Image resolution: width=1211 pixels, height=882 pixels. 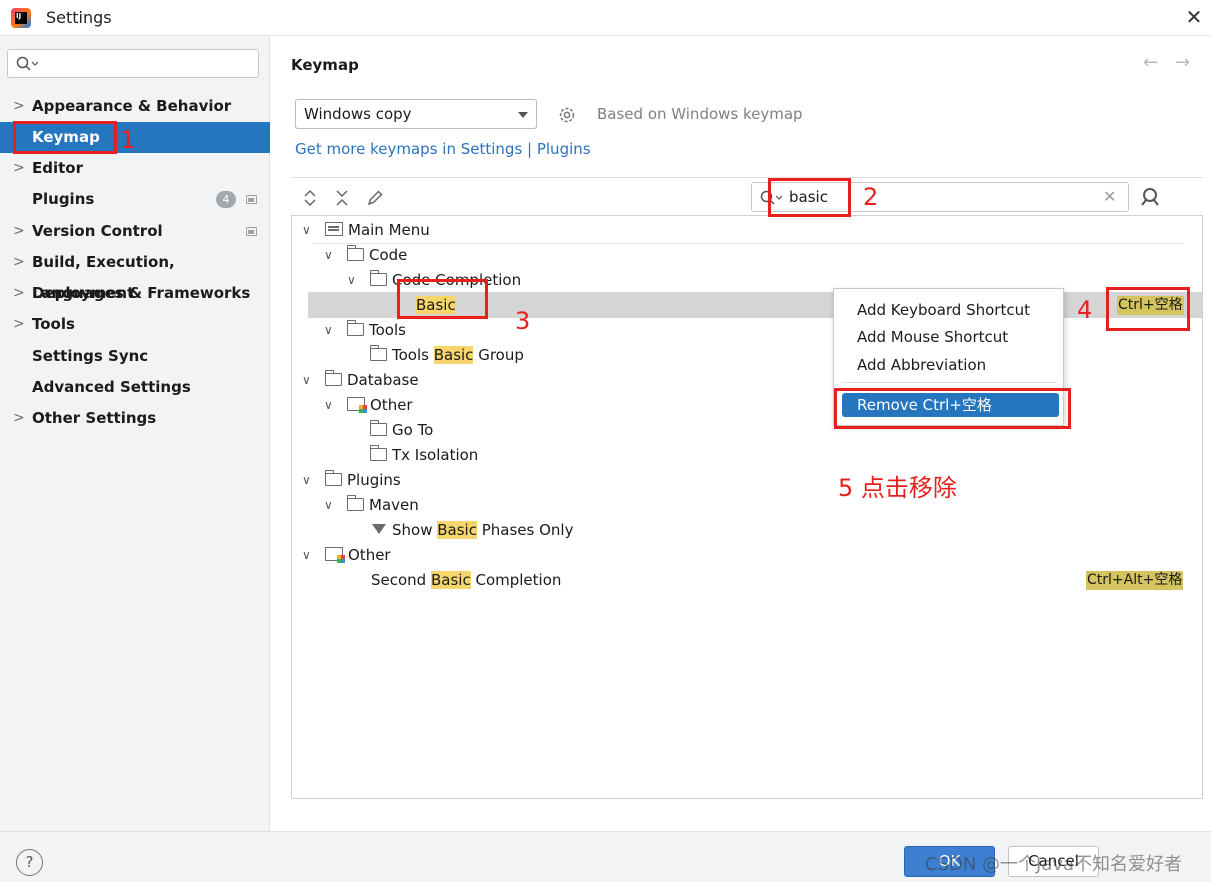 I want to click on sidebar-item-build: > Build, Execution, Deployment, so click(x=135, y=274).